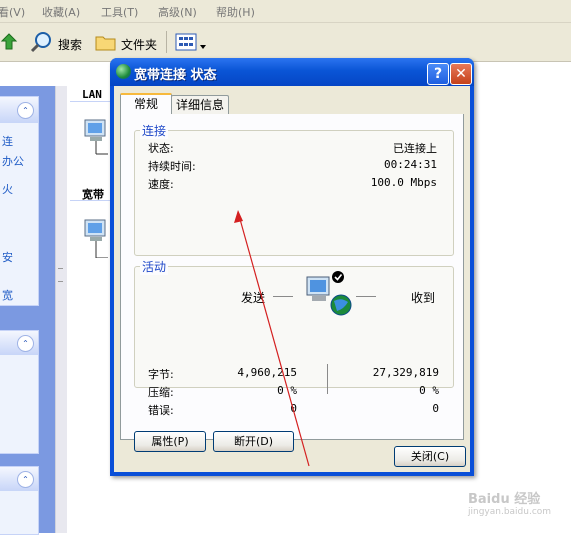 This screenshot has width=571, height=535. Describe the element at coordinates (106, 42) in the screenshot. I see `folder-icon` at that location.